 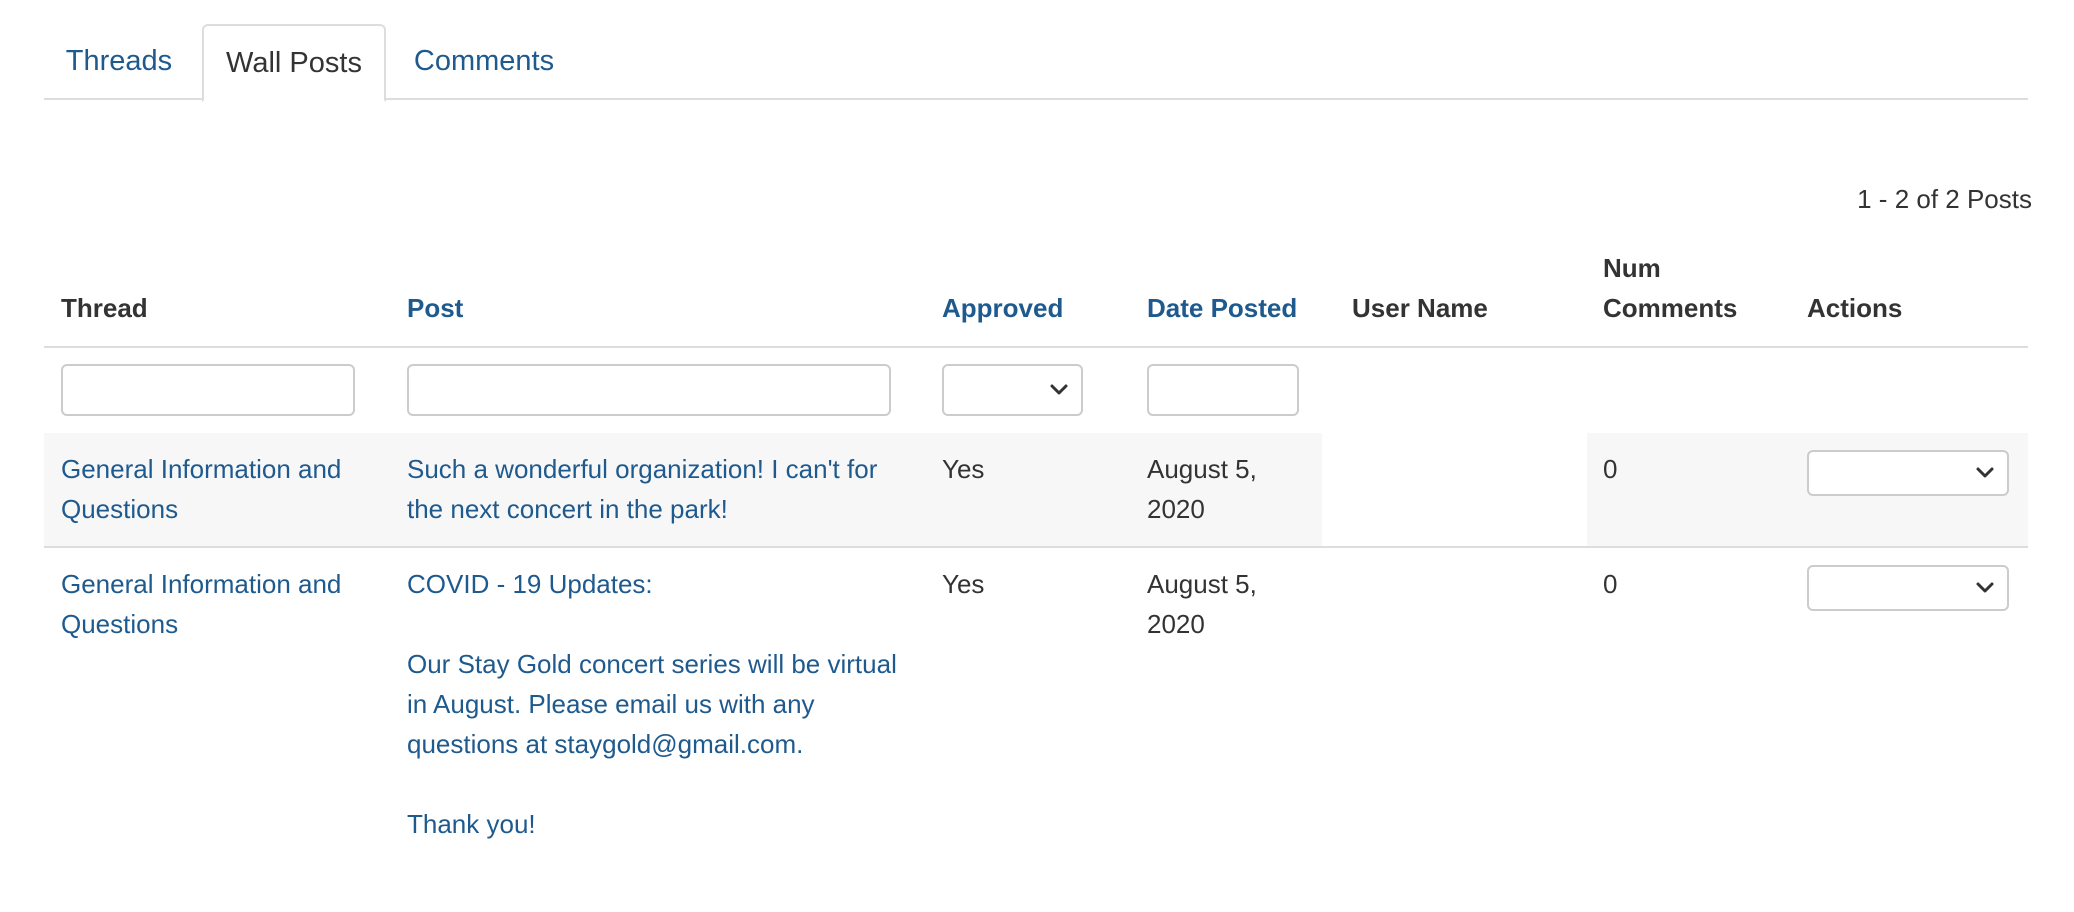 What do you see at coordinates (1036, 547) in the screenshot?
I see `row-divider` at bounding box center [1036, 547].